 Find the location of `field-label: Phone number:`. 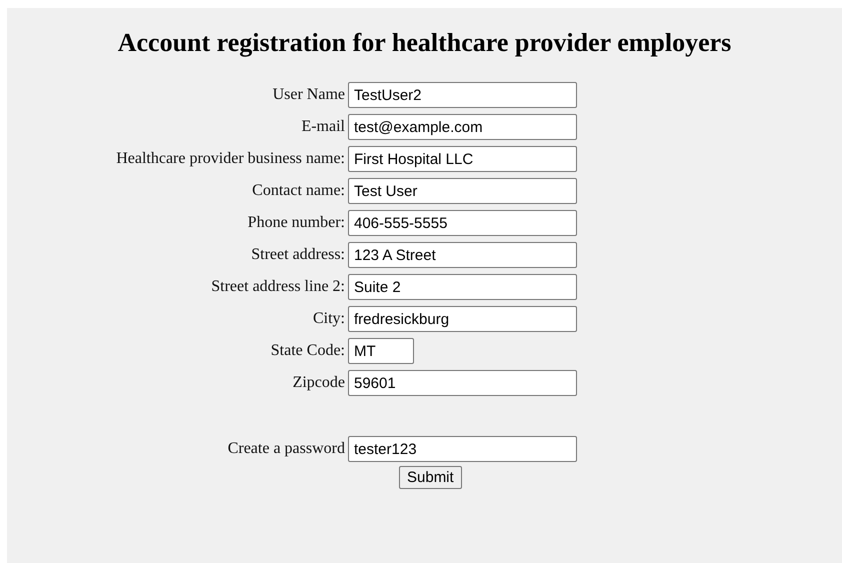

field-label: Phone number: is located at coordinates (296, 223).